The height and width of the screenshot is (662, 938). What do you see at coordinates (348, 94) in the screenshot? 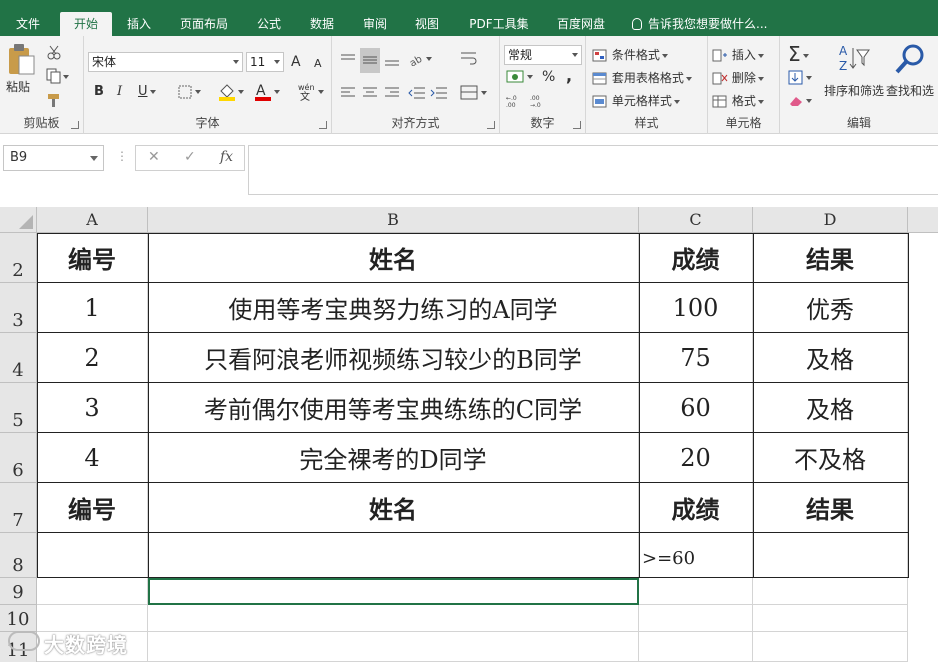
I see `align-left-icon` at bounding box center [348, 94].